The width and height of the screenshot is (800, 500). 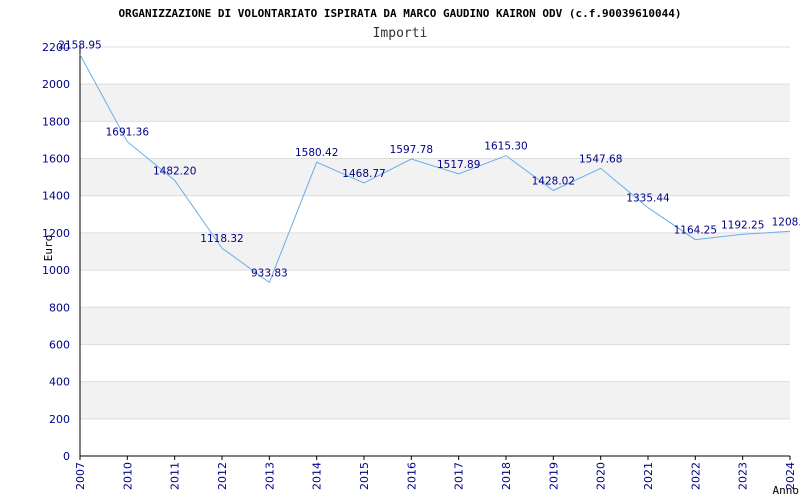 I want to click on data-label: 1428.02, so click(x=553, y=182).